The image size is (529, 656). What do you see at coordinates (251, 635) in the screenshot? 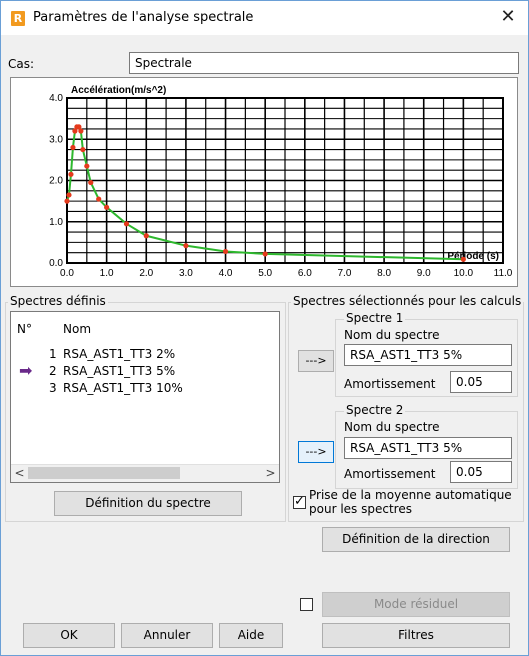
I see `help-button: Aide` at bounding box center [251, 635].